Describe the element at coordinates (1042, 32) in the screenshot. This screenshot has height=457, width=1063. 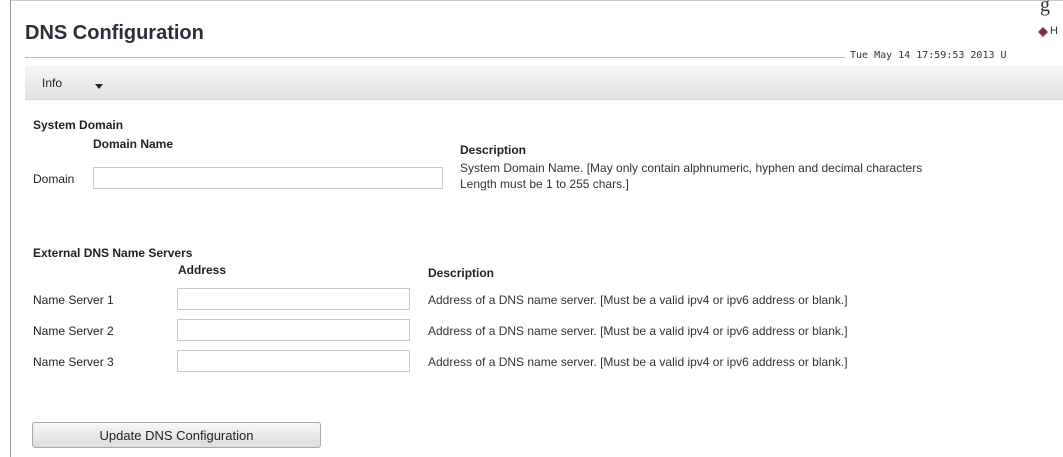
I see `help-book-icon` at that location.